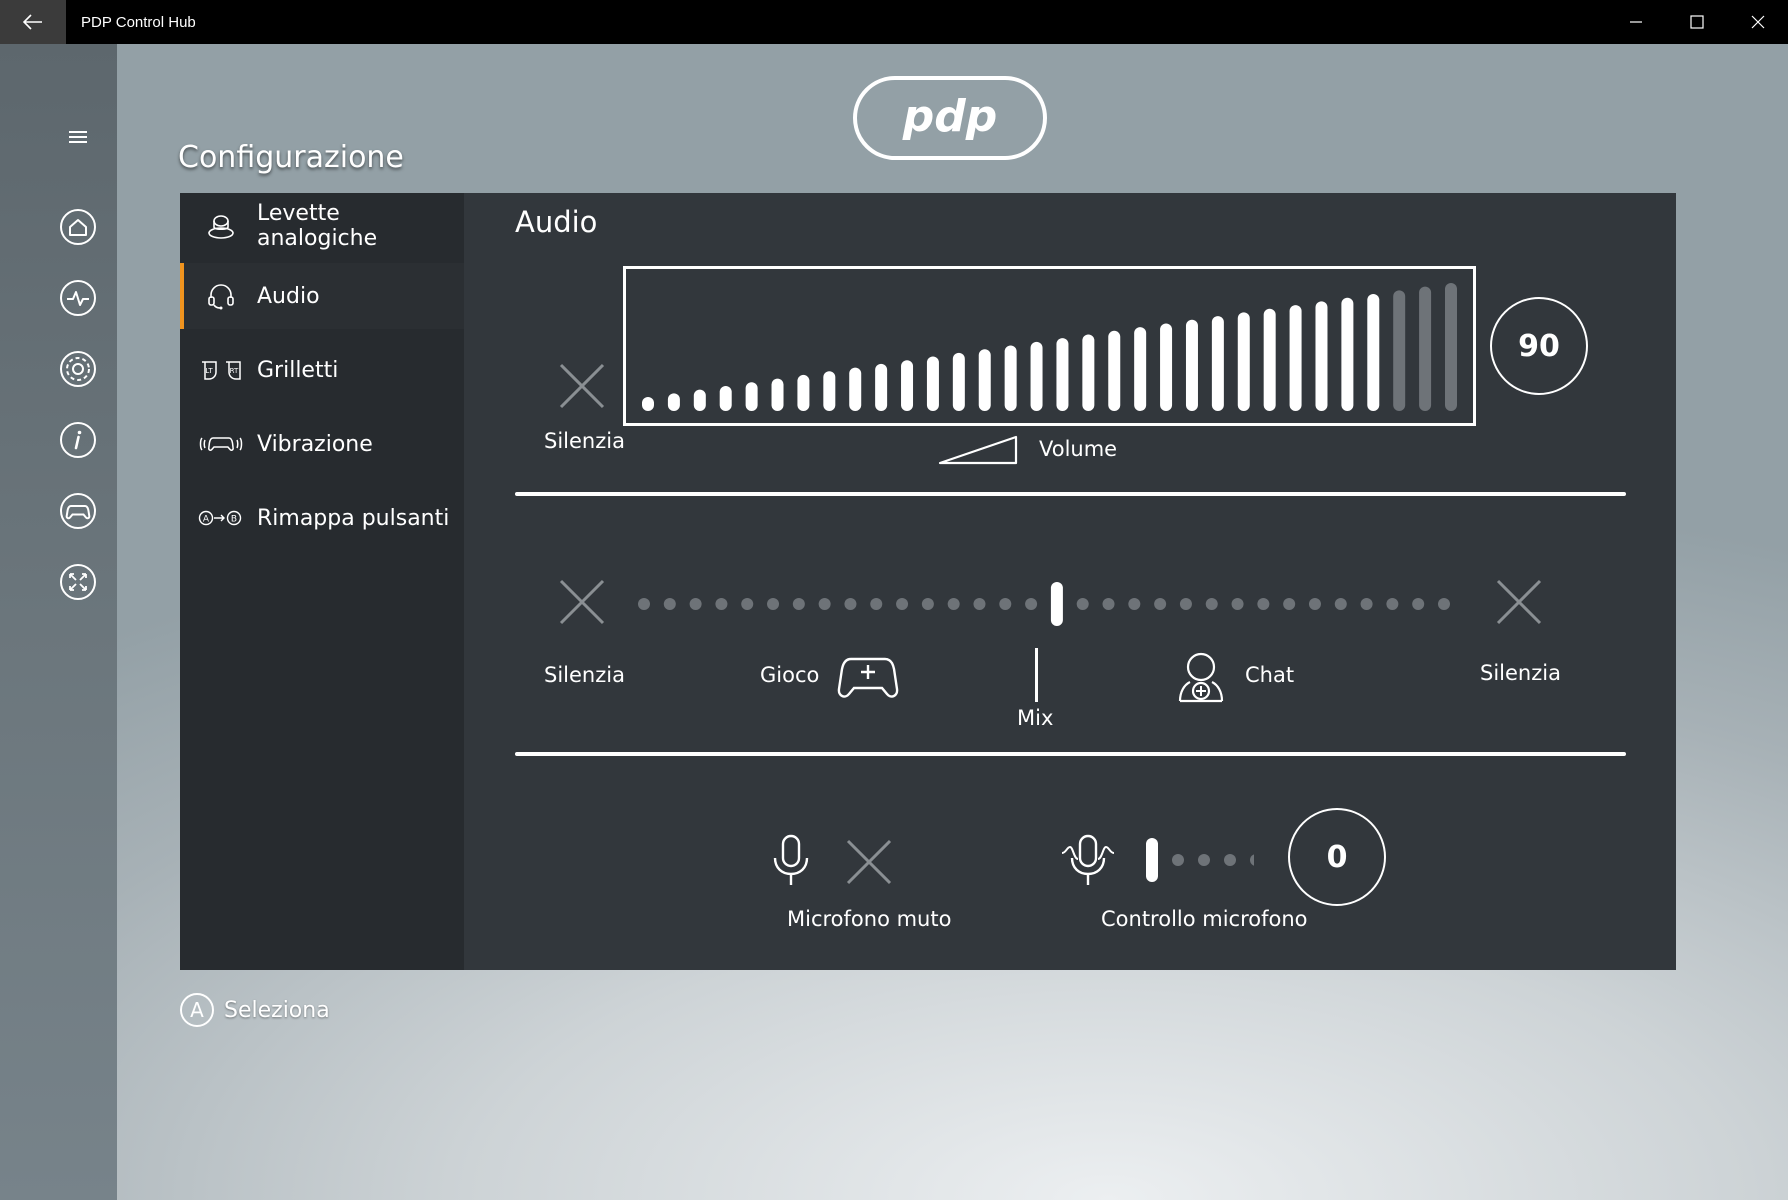 The image size is (1788, 1200). I want to click on mic-value: 0, so click(1337, 857).